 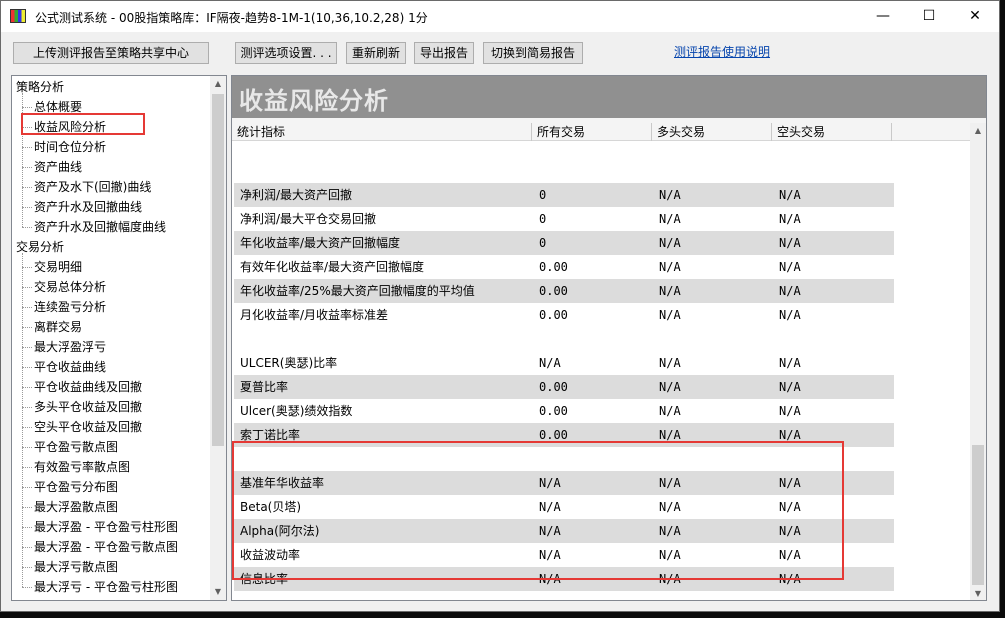 What do you see at coordinates (832, 132) in the screenshot?
I see `column-header-short: 空头交易` at bounding box center [832, 132].